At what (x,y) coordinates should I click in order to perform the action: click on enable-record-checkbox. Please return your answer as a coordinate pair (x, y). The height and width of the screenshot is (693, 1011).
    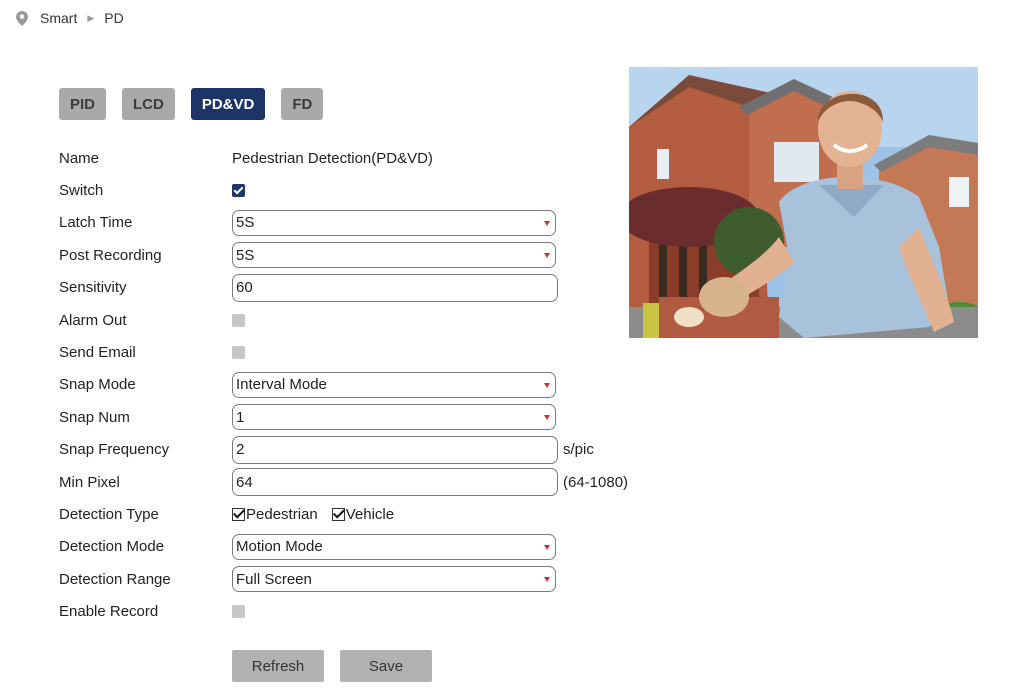
    Looking at the image, I should click on (238, 612).